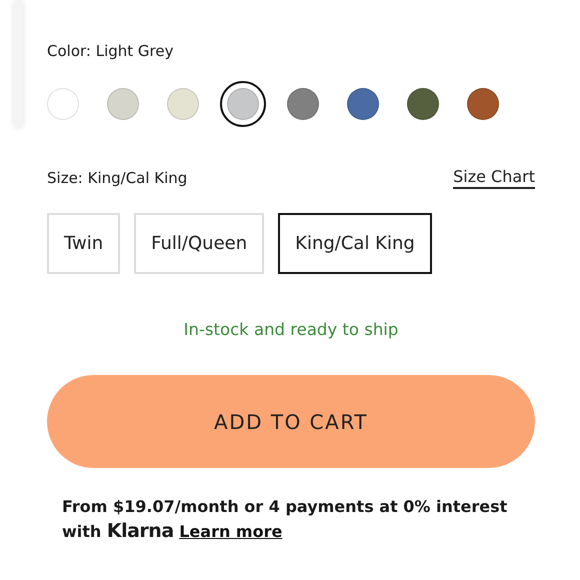 The height and width of the screenshot is (580, 580). Describe the element at coordinates (117, 178) in the screenshot. I see `size-label: Size: King/Cal King` at that location.